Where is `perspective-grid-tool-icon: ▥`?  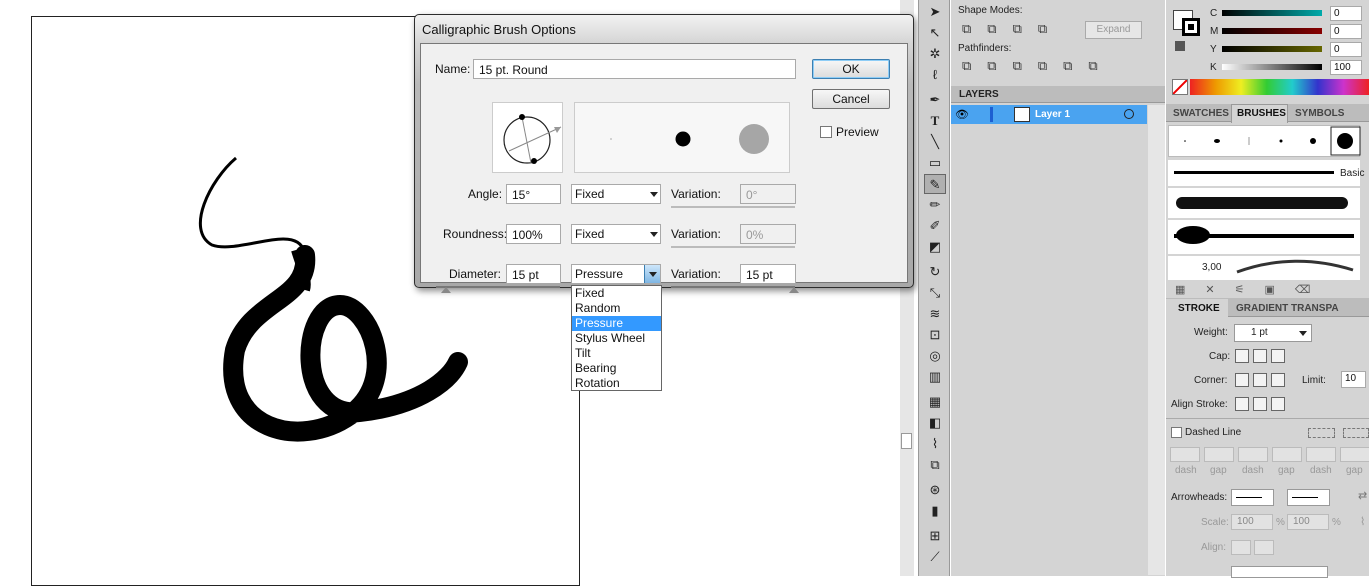
perspective-grid-tool-icon: ▥ is located at coordinates (935, 377).